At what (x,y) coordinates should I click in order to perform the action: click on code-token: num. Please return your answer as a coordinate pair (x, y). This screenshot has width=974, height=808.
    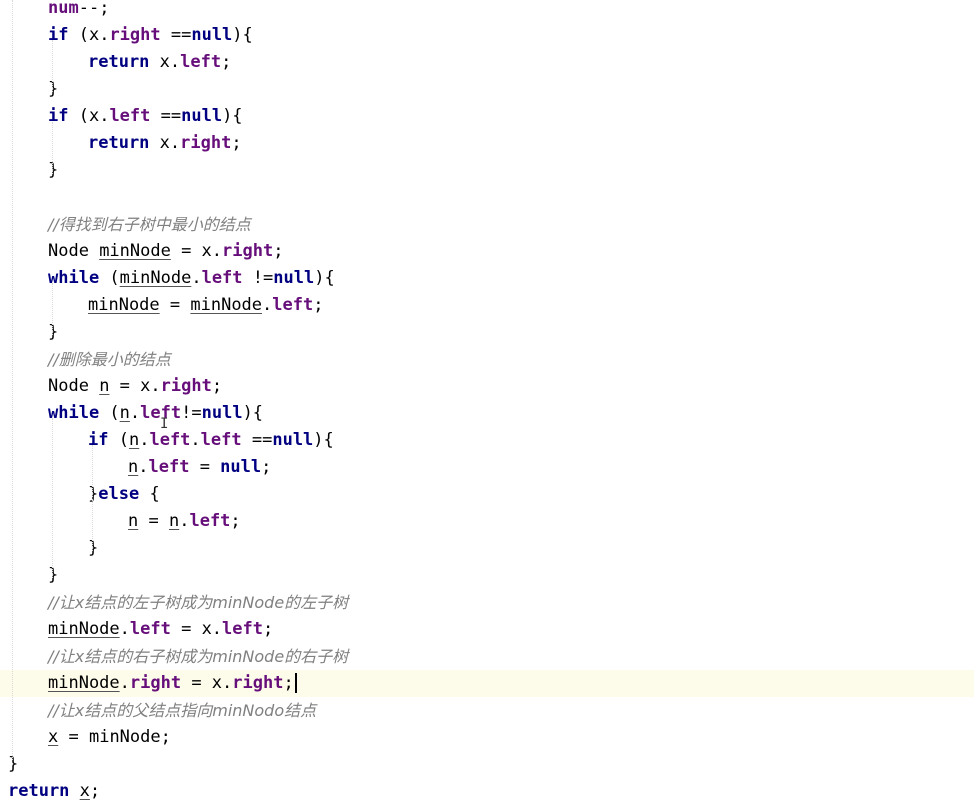
    Looking at the image, I should click on (63, 9).